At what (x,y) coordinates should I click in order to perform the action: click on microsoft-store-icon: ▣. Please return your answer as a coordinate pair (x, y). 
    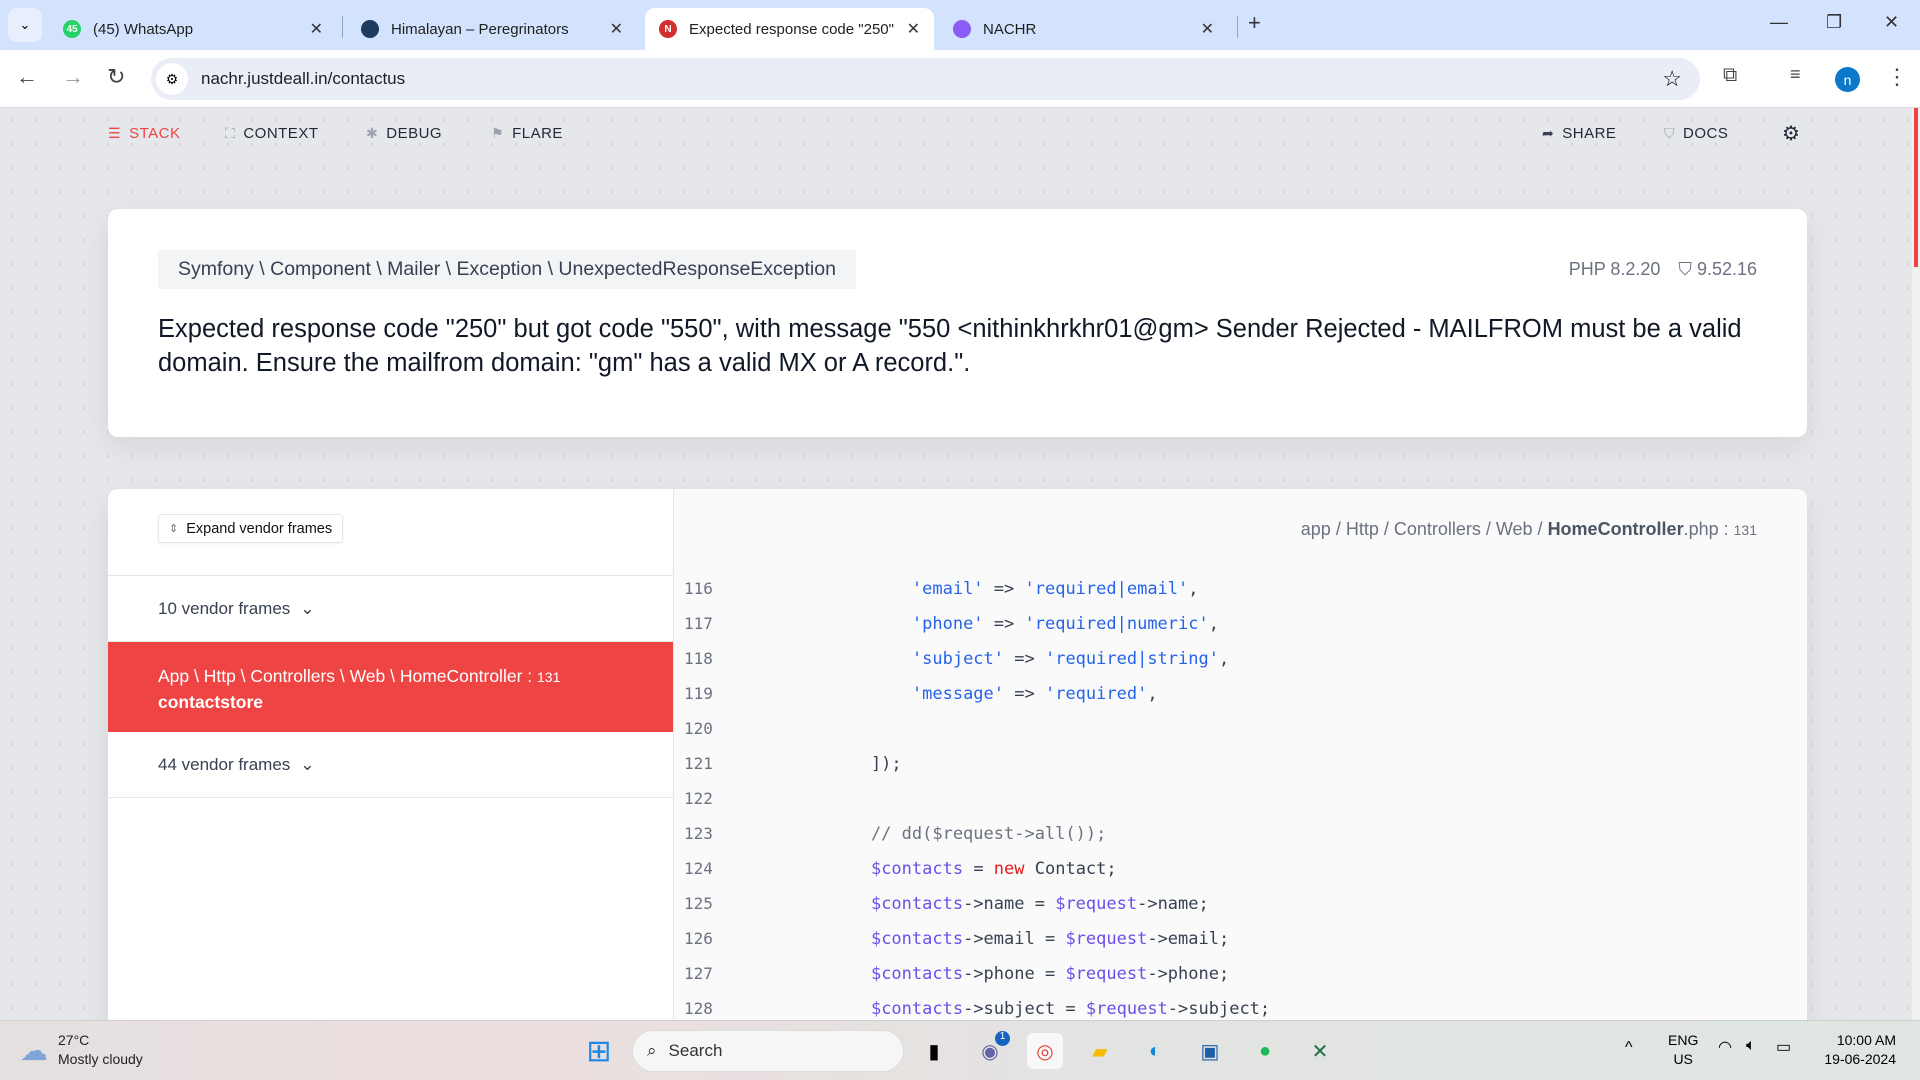
    Looking at the image, I should click on (1210, 1051).